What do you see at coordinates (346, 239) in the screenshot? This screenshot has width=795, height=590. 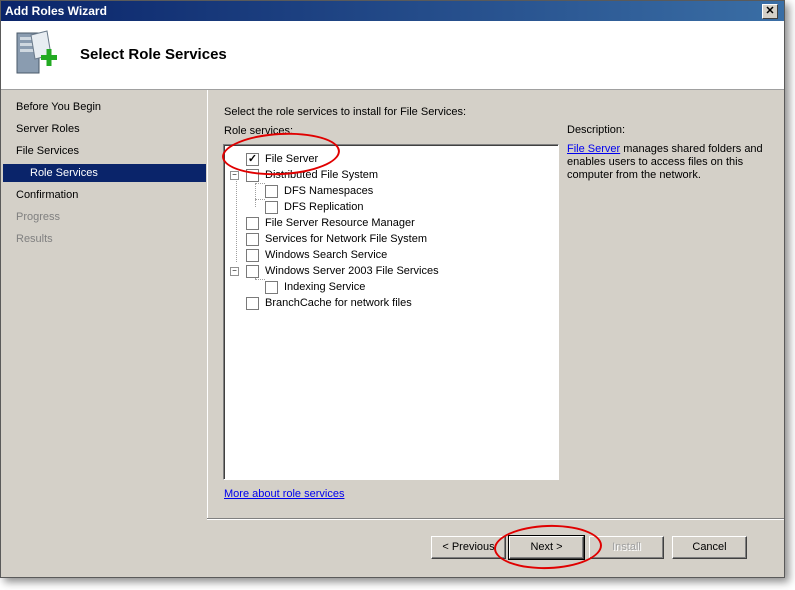 I see `tree-item-label: Services for Network File System` at bounding box center [346, 239].